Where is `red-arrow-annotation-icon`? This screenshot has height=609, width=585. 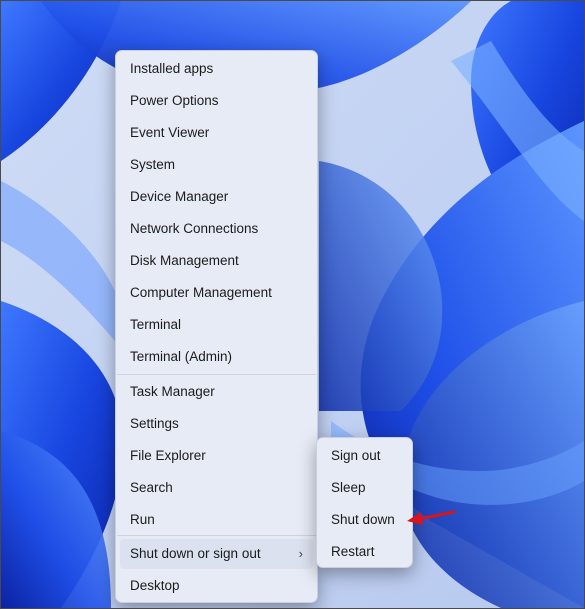
red-arrow-annotation-icon is located at coordinates (431, 517).